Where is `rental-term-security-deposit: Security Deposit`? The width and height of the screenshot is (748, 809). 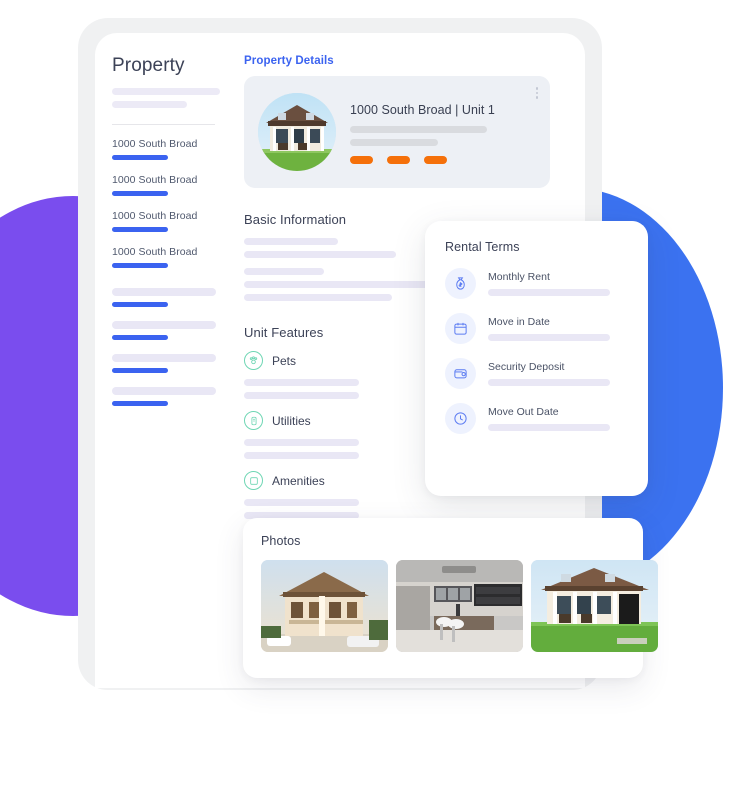
rental-term-security-deposit: Security Deposit is located at coordinates (536, 373).